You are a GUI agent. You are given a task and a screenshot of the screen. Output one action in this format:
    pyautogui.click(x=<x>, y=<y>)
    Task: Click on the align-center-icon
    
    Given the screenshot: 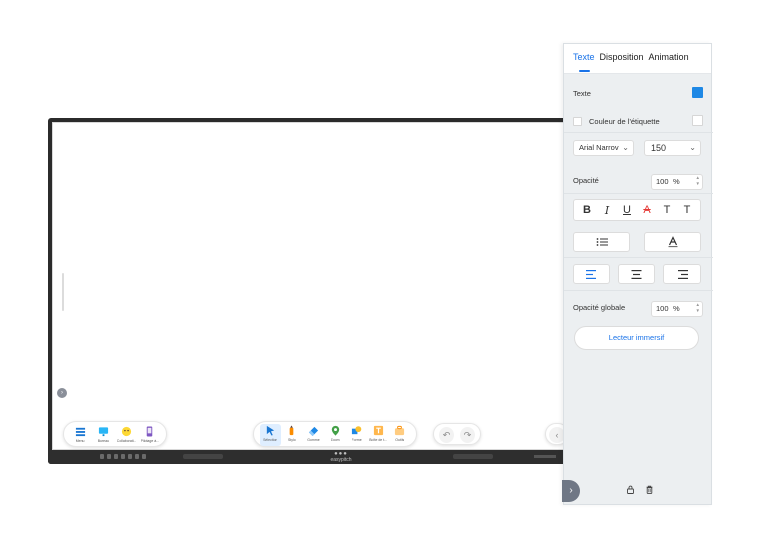 What is the action you would take?
    pyautogui.click(x=636, y=274)
    